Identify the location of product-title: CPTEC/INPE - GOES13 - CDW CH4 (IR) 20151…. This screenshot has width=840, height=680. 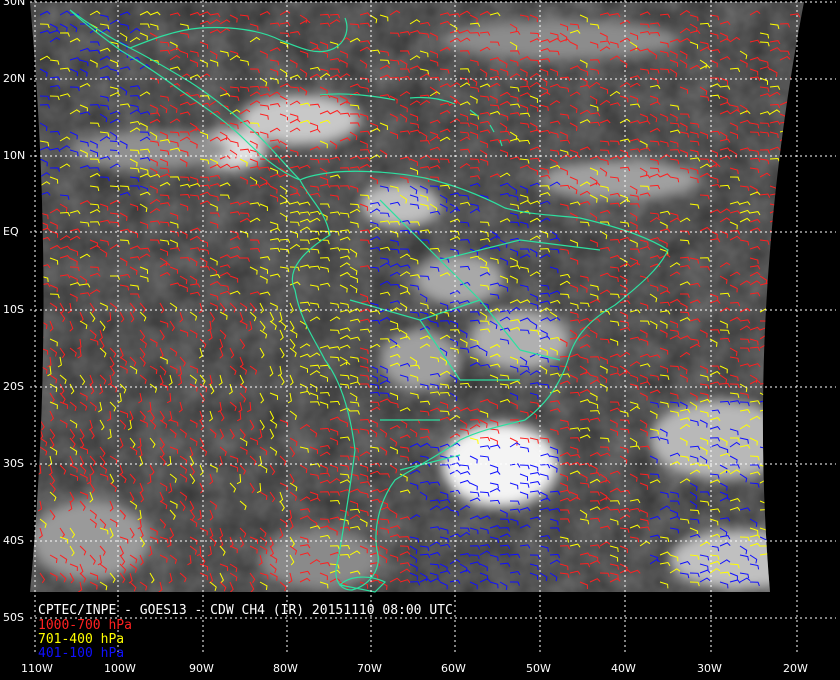
(245, 610).